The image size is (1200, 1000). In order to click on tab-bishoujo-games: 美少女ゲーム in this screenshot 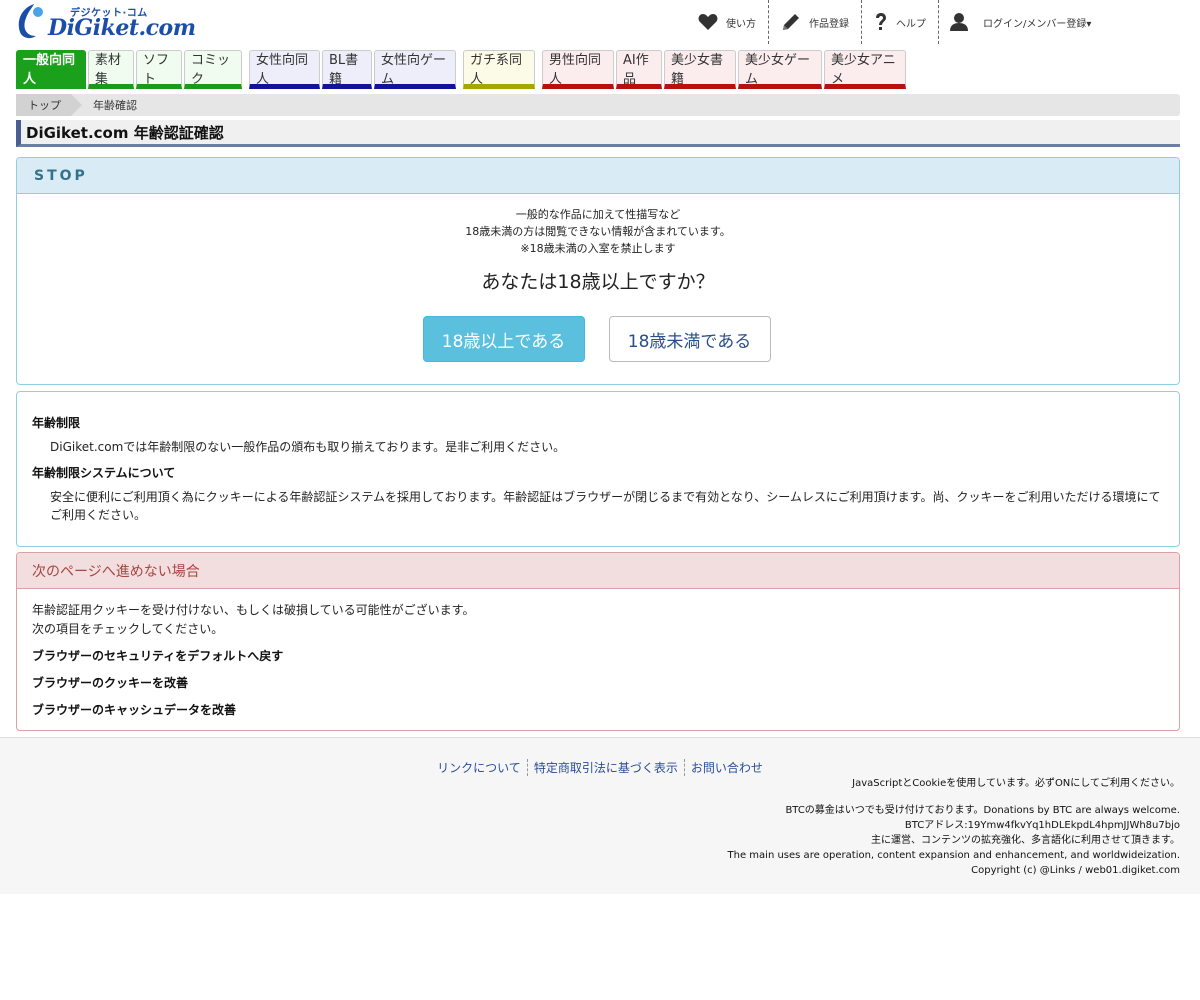, I will do `click(780, 69)`.